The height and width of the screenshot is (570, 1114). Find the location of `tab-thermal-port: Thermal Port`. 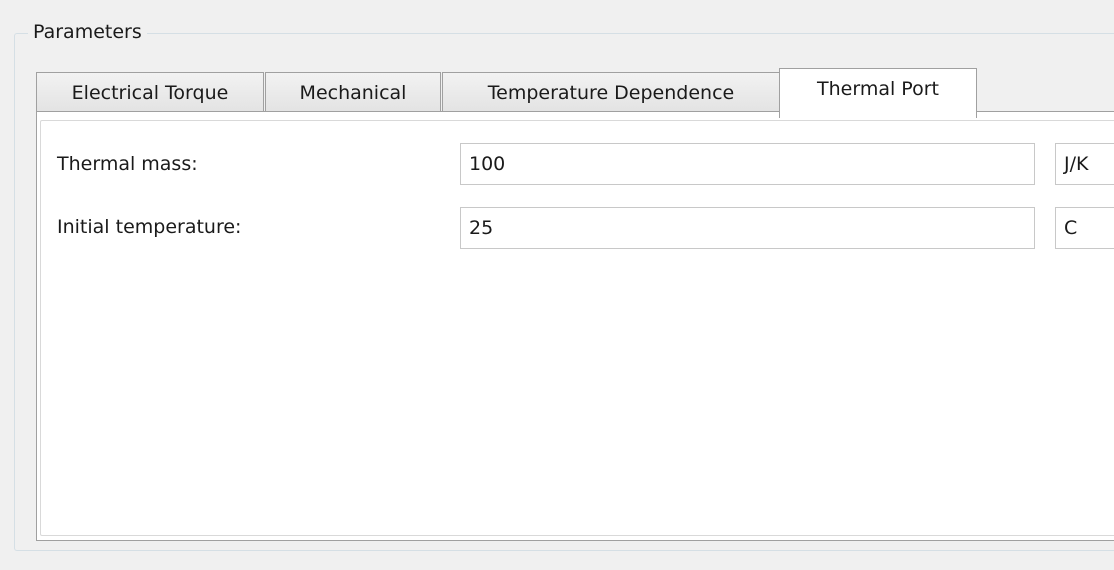

tab-thermal-port: Thermal Port is located at coordinates (878, 93).